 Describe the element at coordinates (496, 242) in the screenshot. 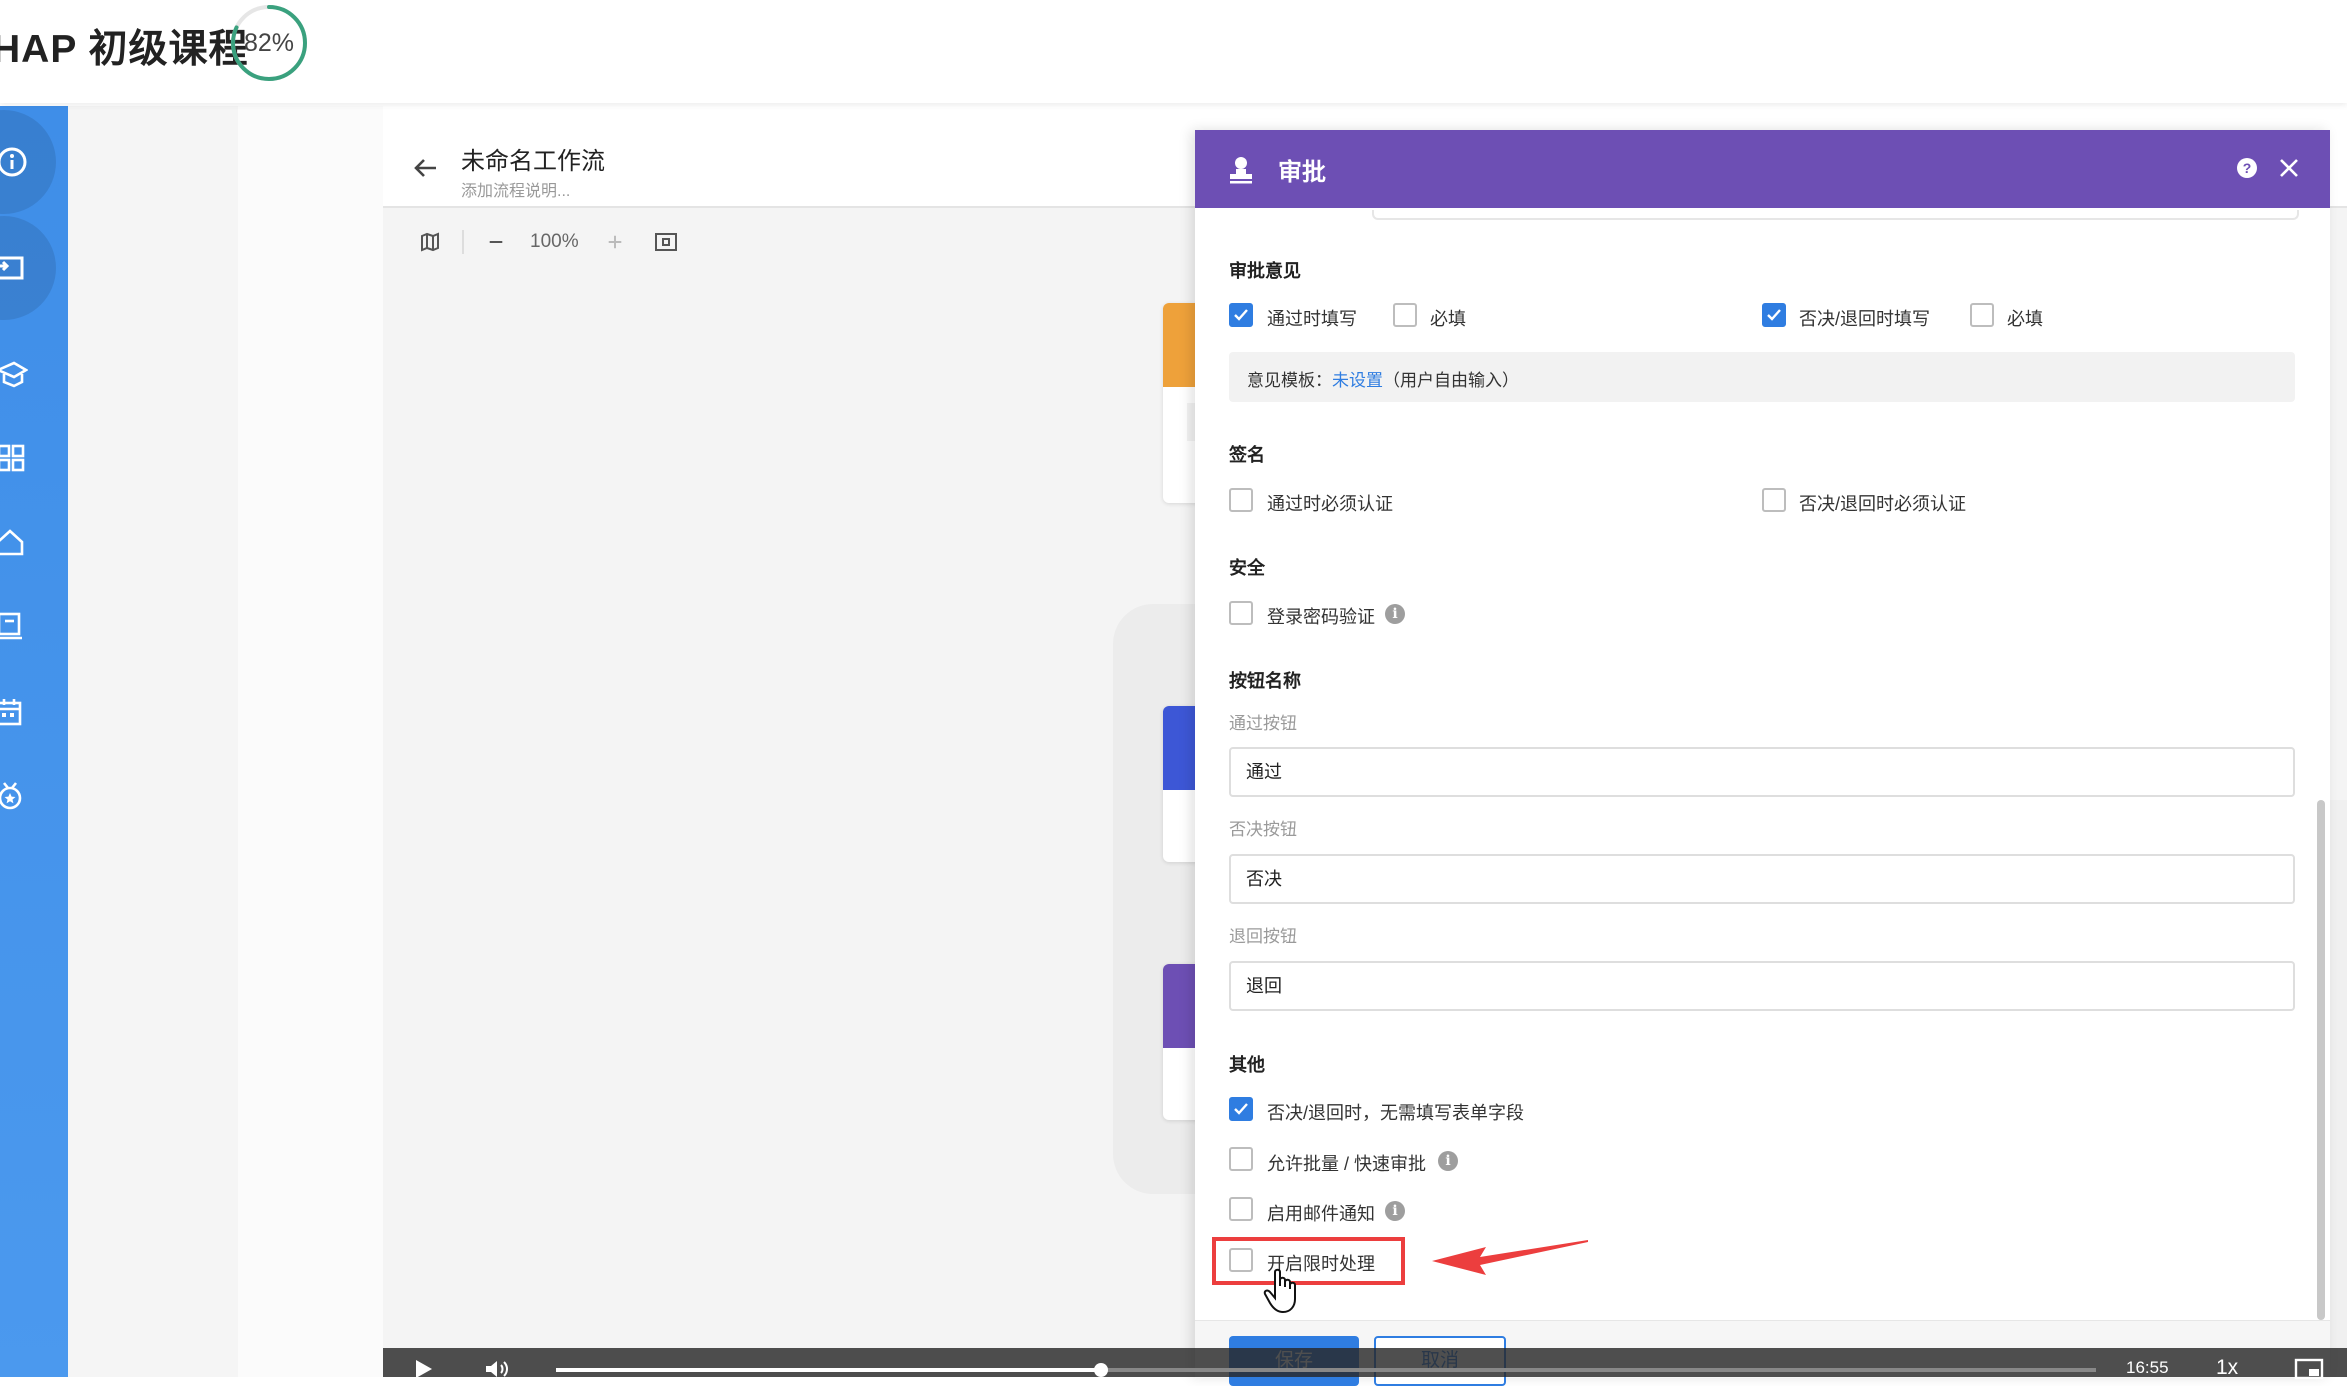

I see `zoom-out-button` at that location.